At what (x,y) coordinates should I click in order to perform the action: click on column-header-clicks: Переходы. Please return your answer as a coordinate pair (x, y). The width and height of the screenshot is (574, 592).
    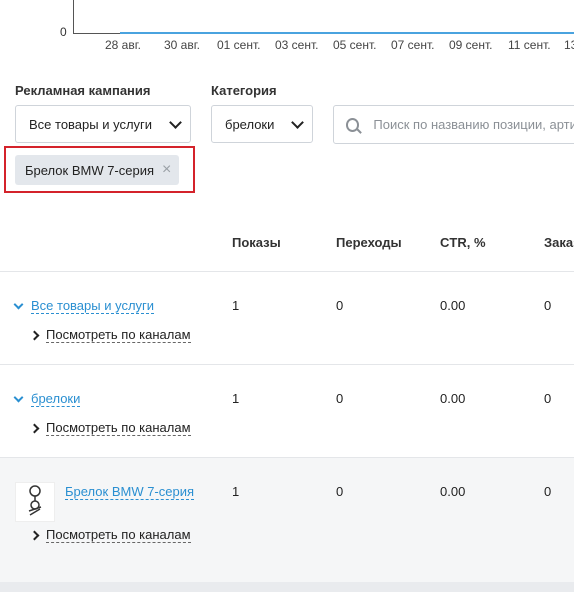
    Looking at the image, I should click on (369, 242).